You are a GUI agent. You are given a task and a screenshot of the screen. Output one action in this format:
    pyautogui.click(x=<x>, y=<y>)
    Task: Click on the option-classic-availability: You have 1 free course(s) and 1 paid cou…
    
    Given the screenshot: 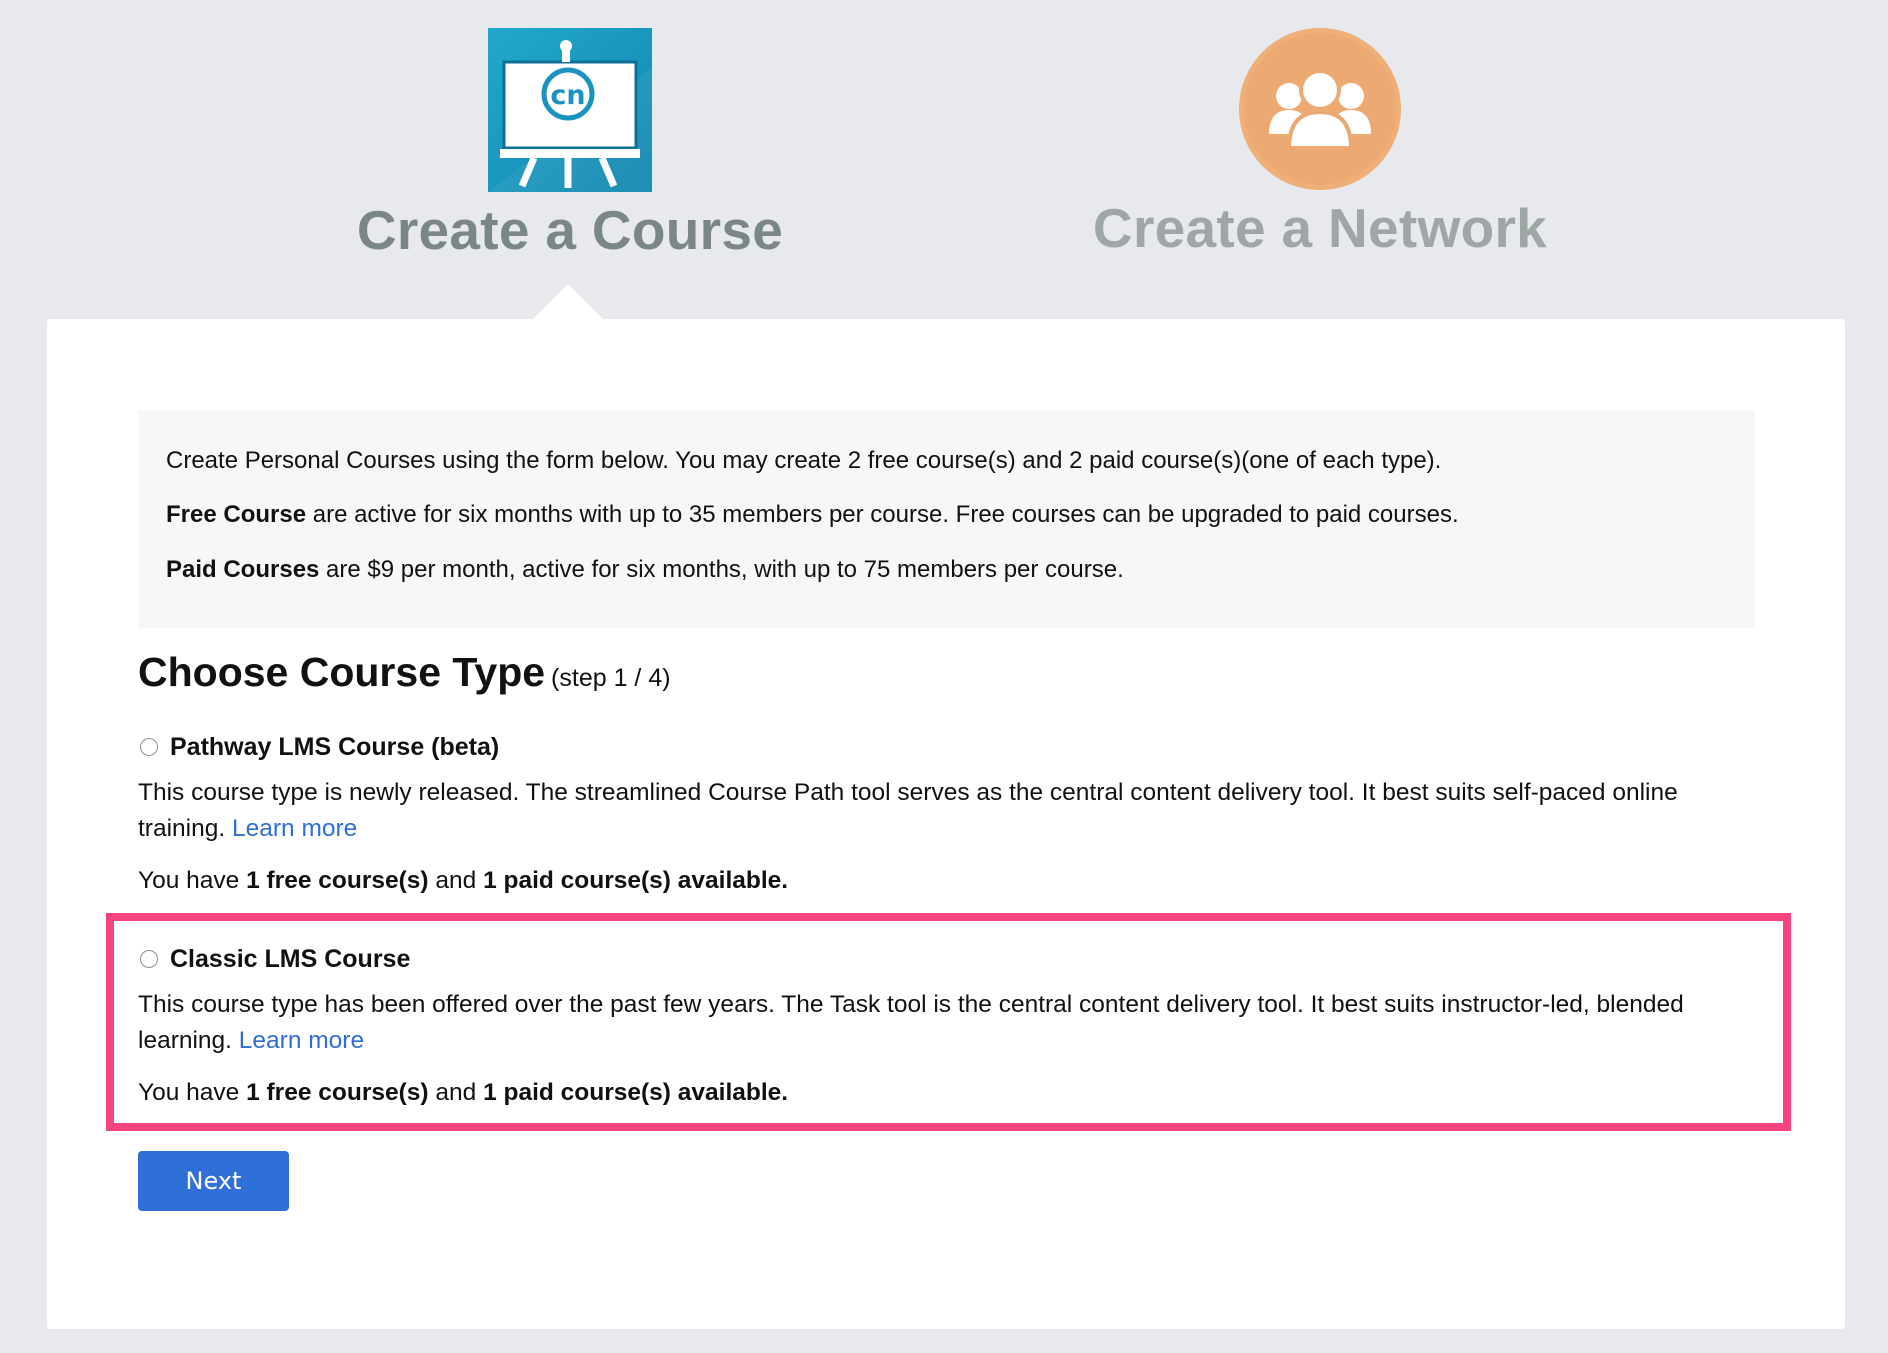 What is the action you would take?
    pyautogui.click(x=958, y=1093)
    